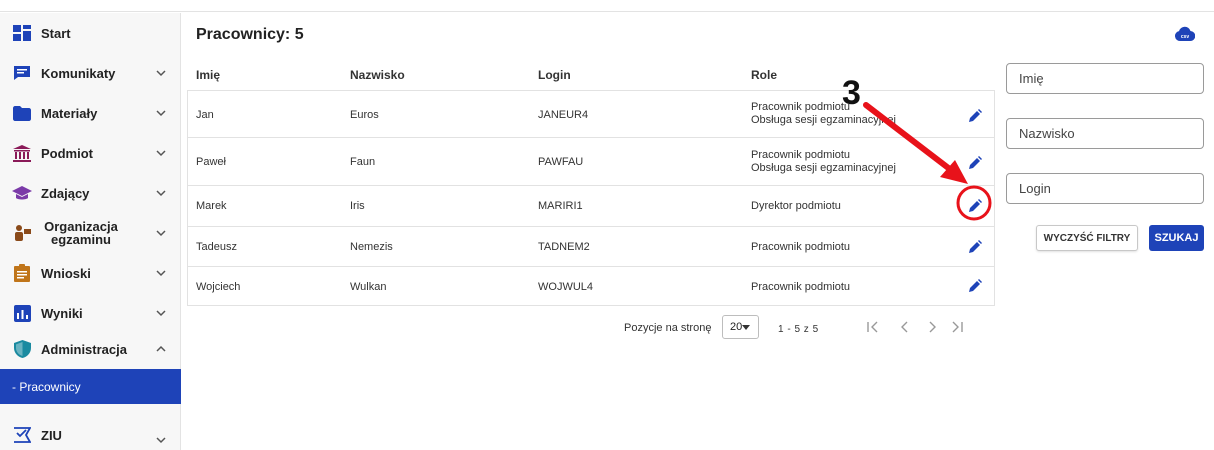  What do you see at coordinates (607, 6) in the screenshot?
I see `top-bar` at bounding box center [607, 6].